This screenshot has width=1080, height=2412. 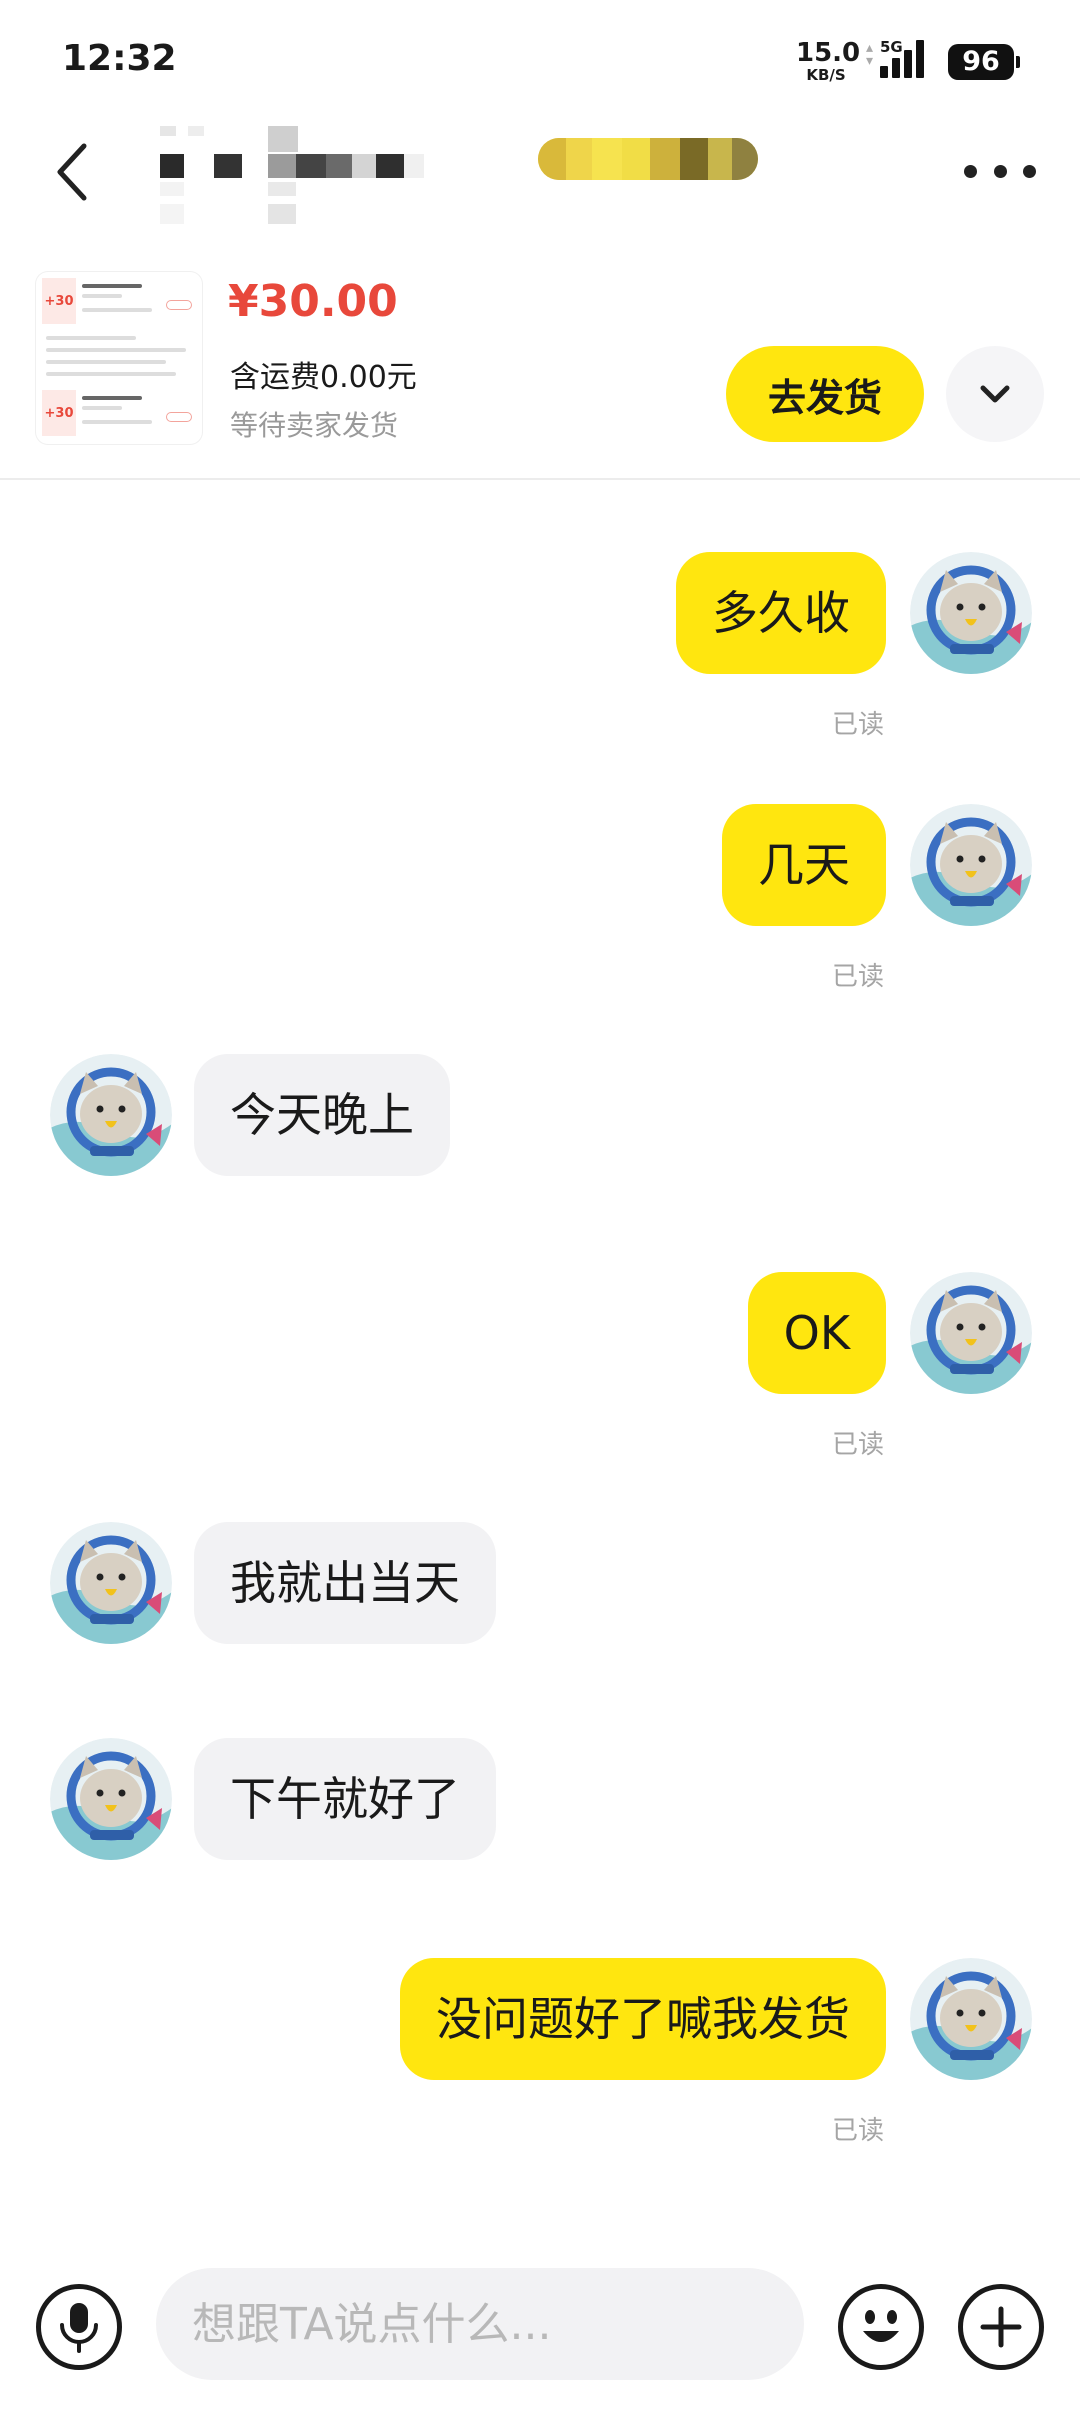 I want to click on message-bubble: 没问题好了喊我发货, so click(x=643, y=2019).